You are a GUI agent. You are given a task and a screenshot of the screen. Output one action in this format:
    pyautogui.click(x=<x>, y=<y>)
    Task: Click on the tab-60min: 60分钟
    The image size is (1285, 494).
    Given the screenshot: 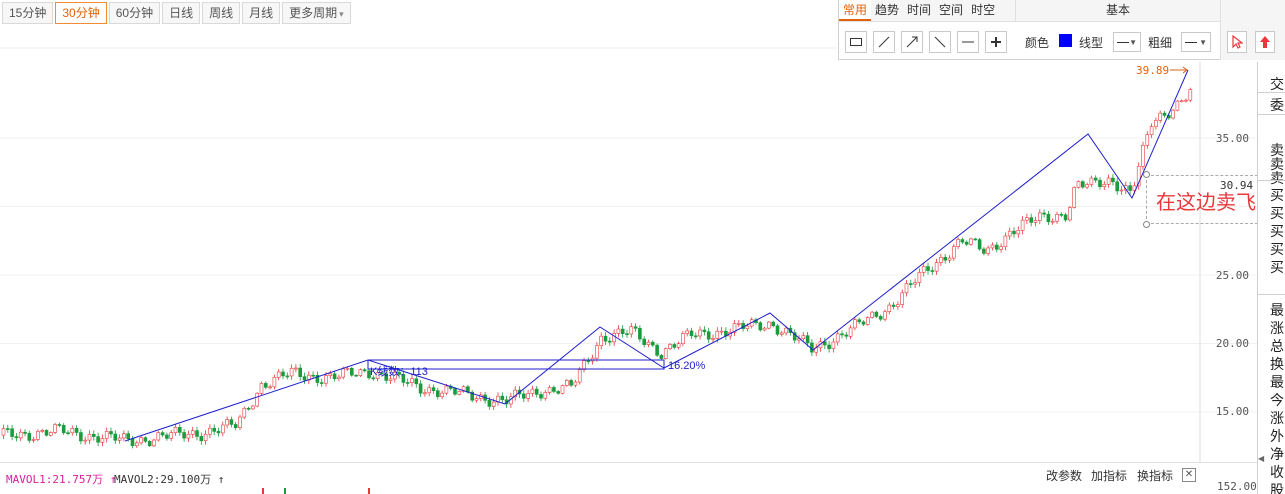 What is the action you would take?
    pyautogui.click(x=134, y=13)
    